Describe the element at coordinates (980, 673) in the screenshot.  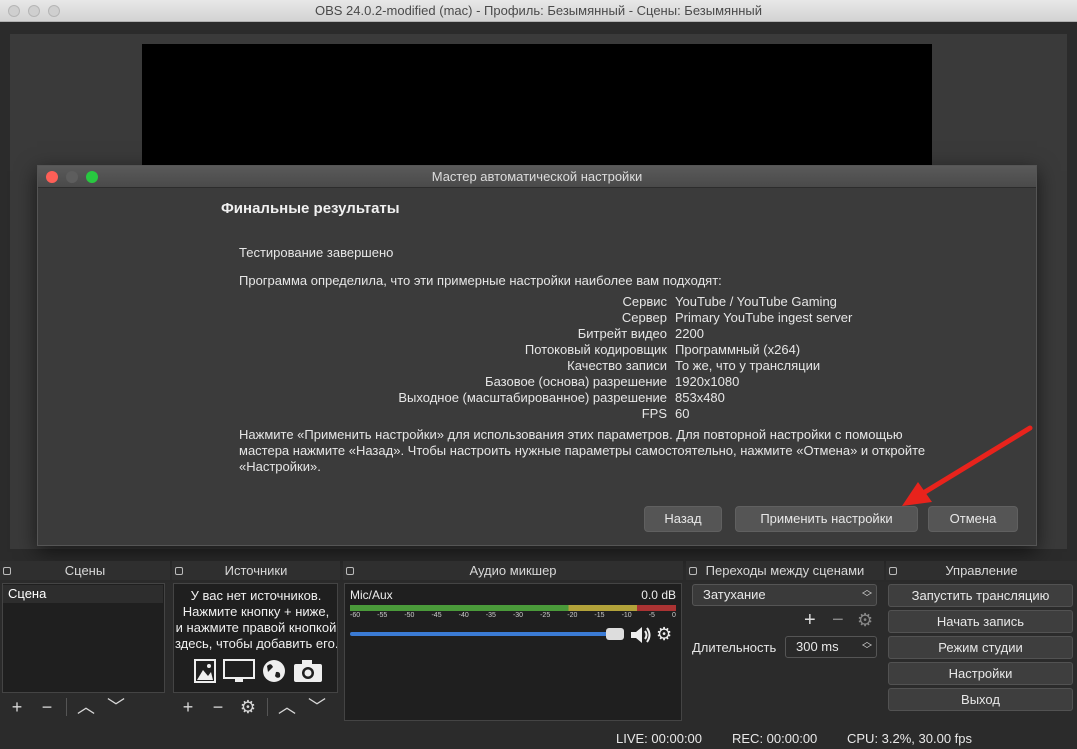
I see `settings-button: Настройки` at that location.